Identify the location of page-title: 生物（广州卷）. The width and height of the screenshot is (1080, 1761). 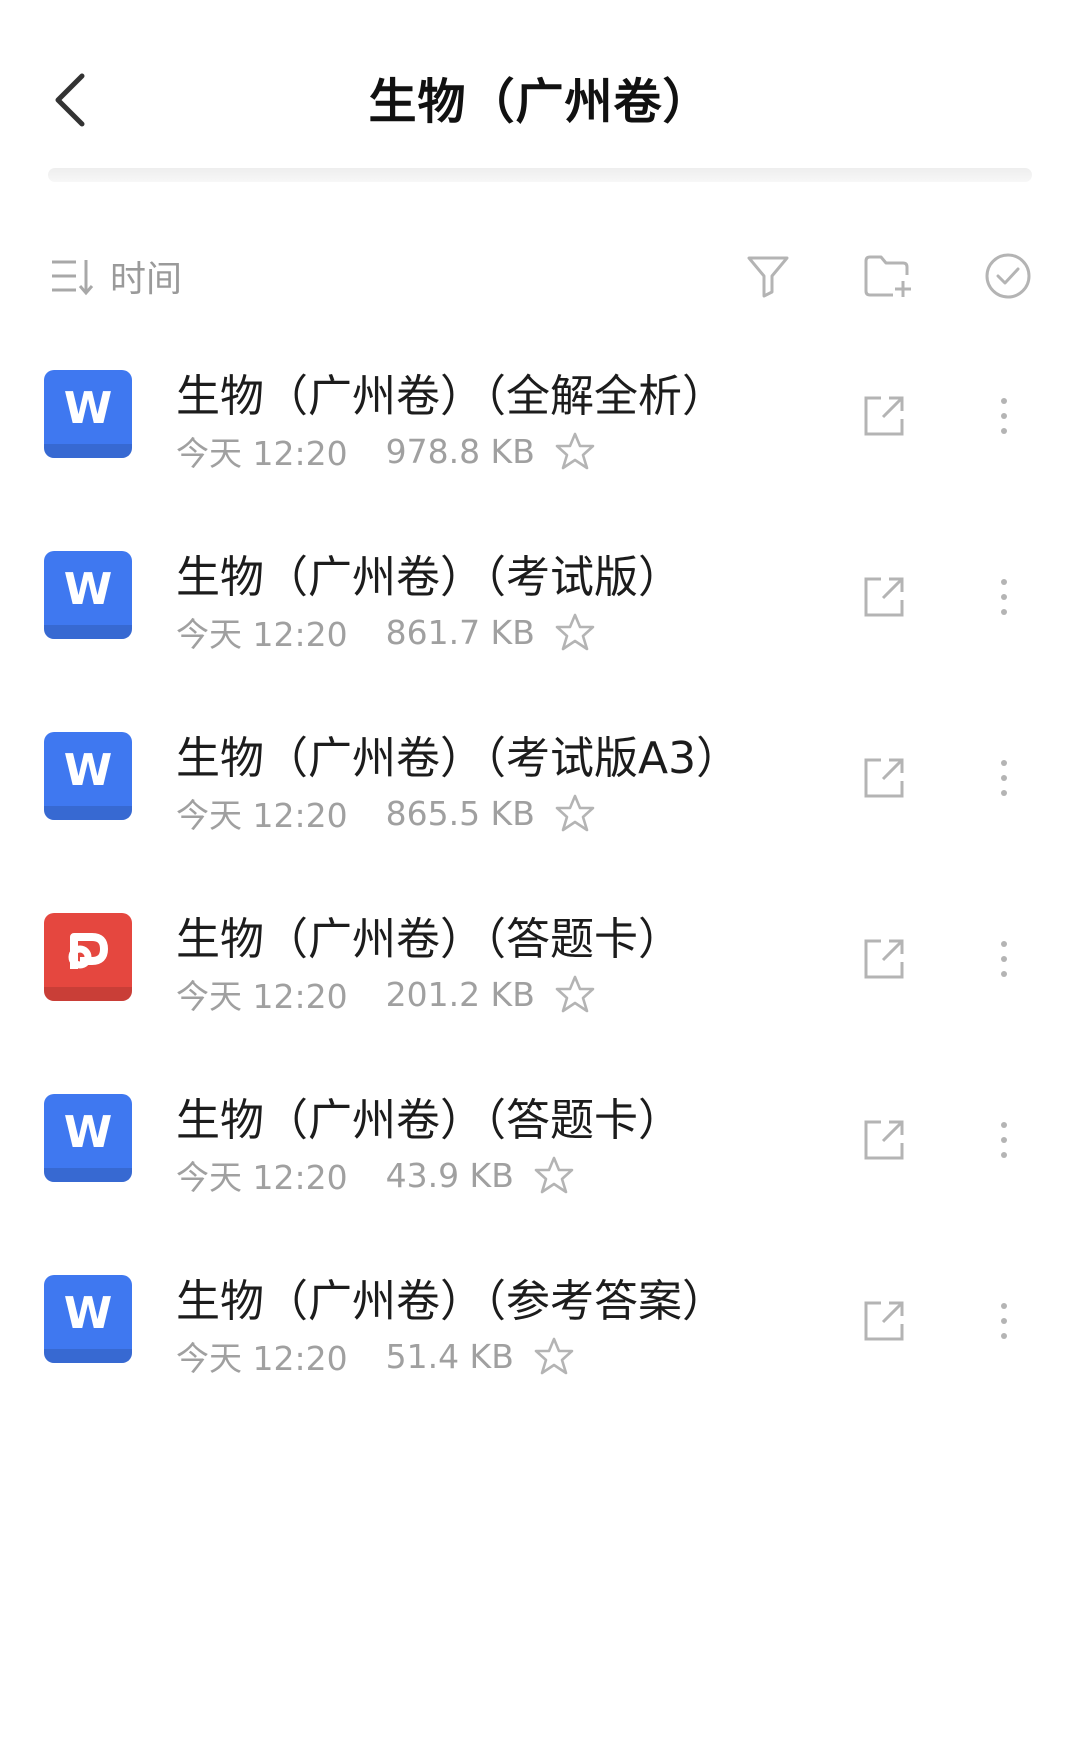
(540, 102).